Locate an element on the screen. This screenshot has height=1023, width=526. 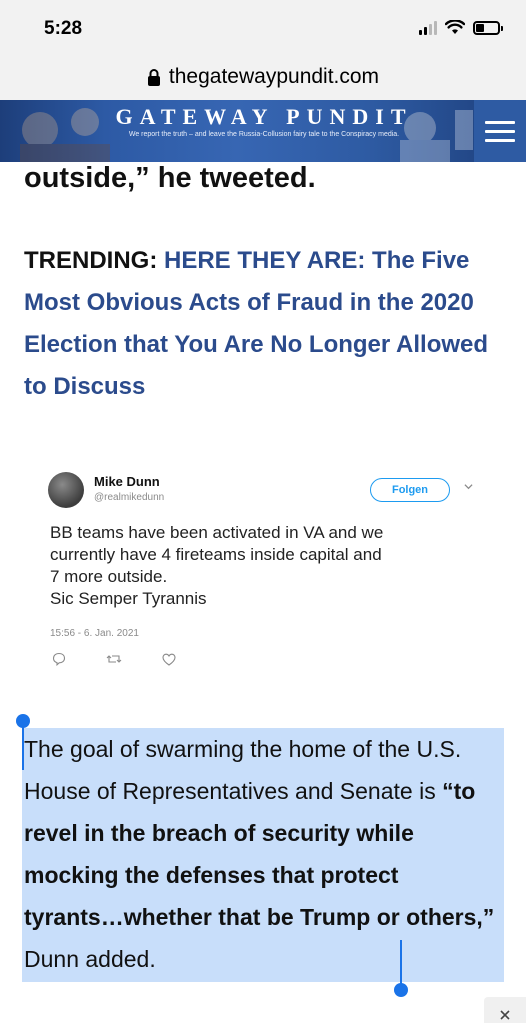
lock-icon is located at coordinates (153, 77).